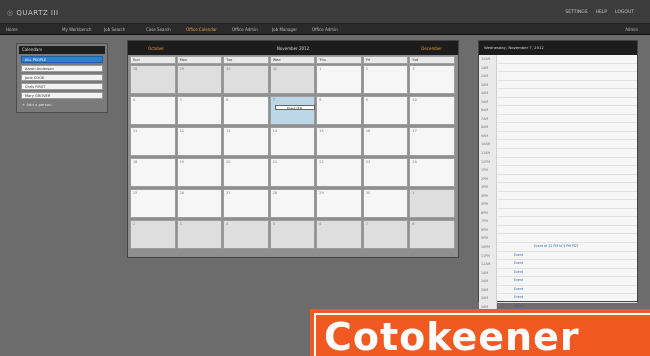 The image size is (650, 356). What do you see at coordinates (558, 127) in the screenshot?
I see `time-row: 8AM` at bounding box center [558, 127].